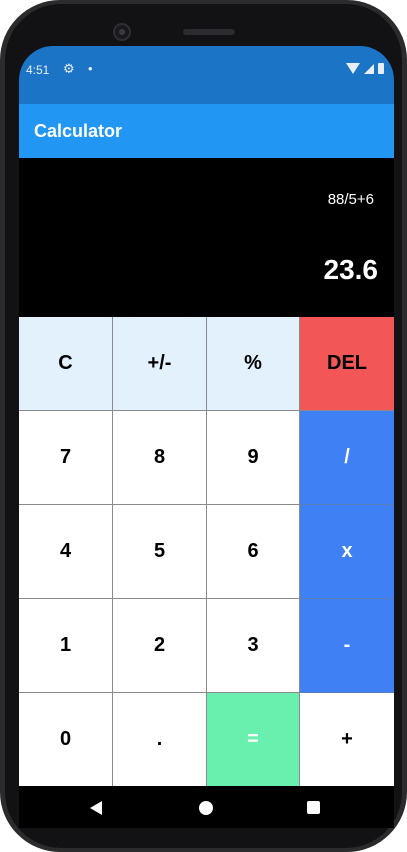 The image size is (407, 852). What do you see at coordinates (66, 740) in the screenshot?
I see `digit-0-button: 0` at bounding box center [66, 740].